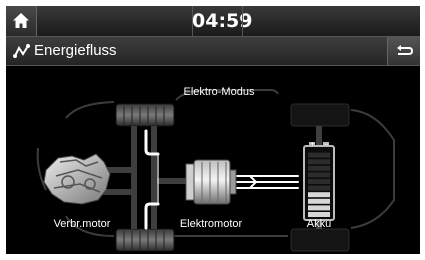 Image resolution: width=425 pixels, height=260 pixels. I want to click on back-button, so click(403, 51).